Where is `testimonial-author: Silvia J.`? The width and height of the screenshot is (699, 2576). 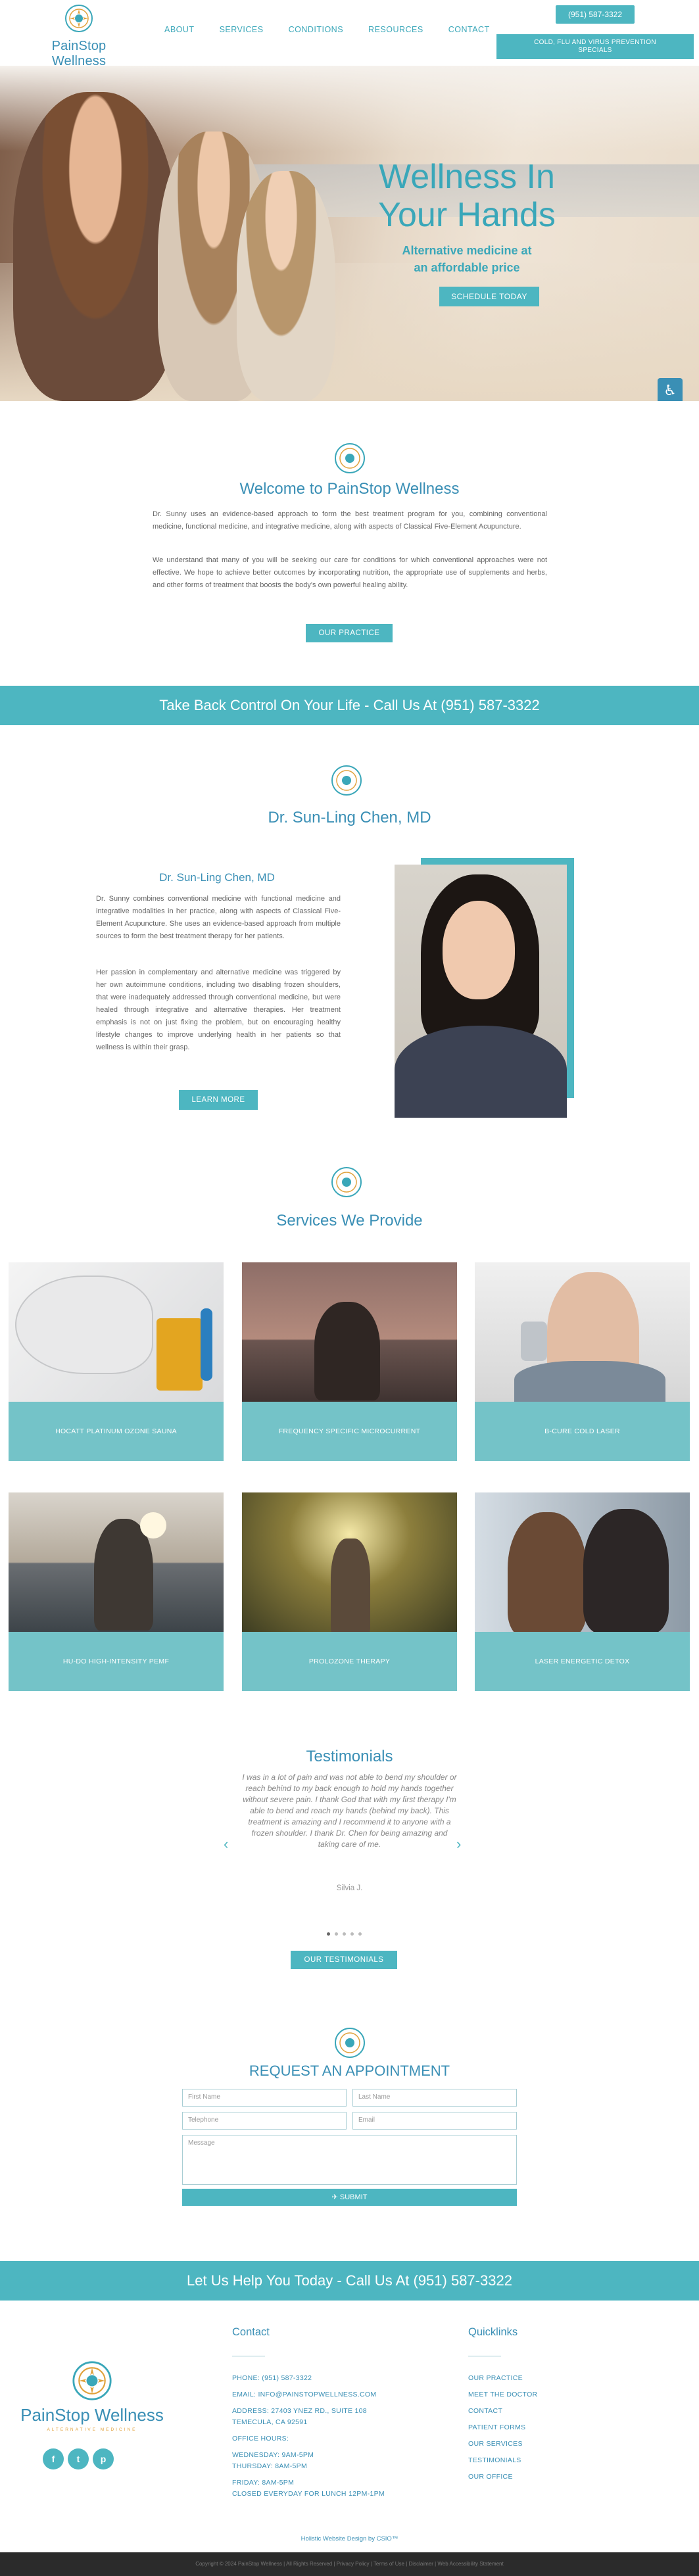 testimonial-author: Silvia J. is located at coordinates (349, 1888).